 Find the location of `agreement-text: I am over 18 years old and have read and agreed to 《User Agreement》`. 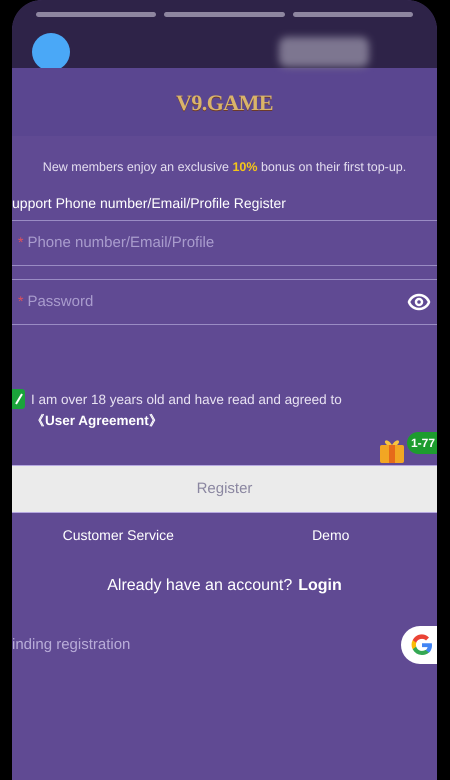

agreement-text: I am over 18 years old and have read and agreed to 《User Agreement》 is located at coordinates (187, 410).